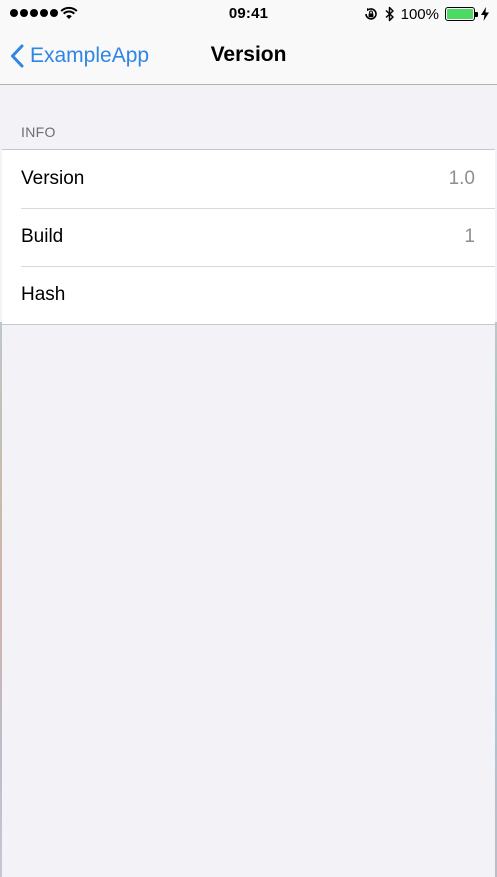 This screenshot has height=877, width=497. I want to click on status-right-group: 100%, so click(426, 14).